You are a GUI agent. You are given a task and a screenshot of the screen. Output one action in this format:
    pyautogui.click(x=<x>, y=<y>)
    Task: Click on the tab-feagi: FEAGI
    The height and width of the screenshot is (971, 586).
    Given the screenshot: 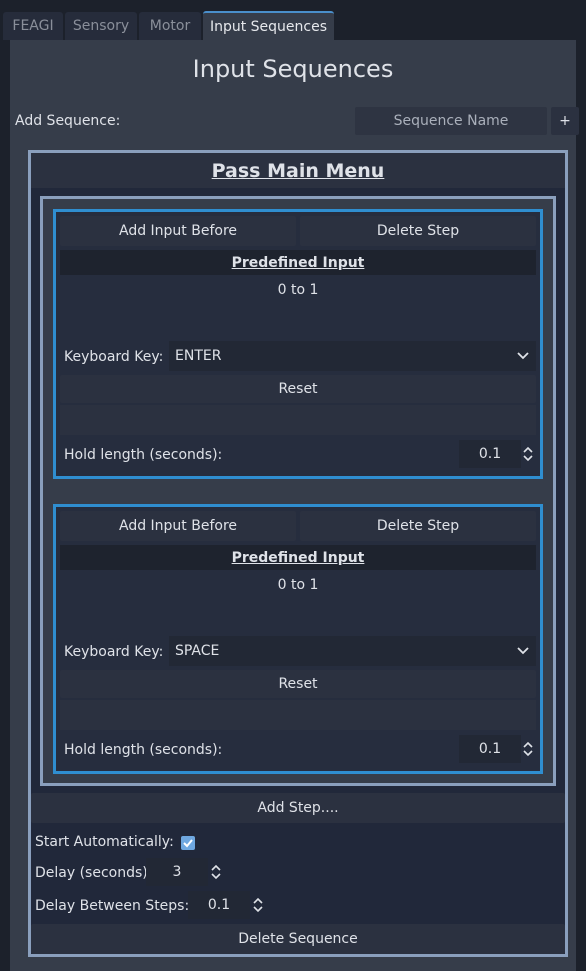 What is the action you would take?
    pyautogui.click(x=33, y=26)
    